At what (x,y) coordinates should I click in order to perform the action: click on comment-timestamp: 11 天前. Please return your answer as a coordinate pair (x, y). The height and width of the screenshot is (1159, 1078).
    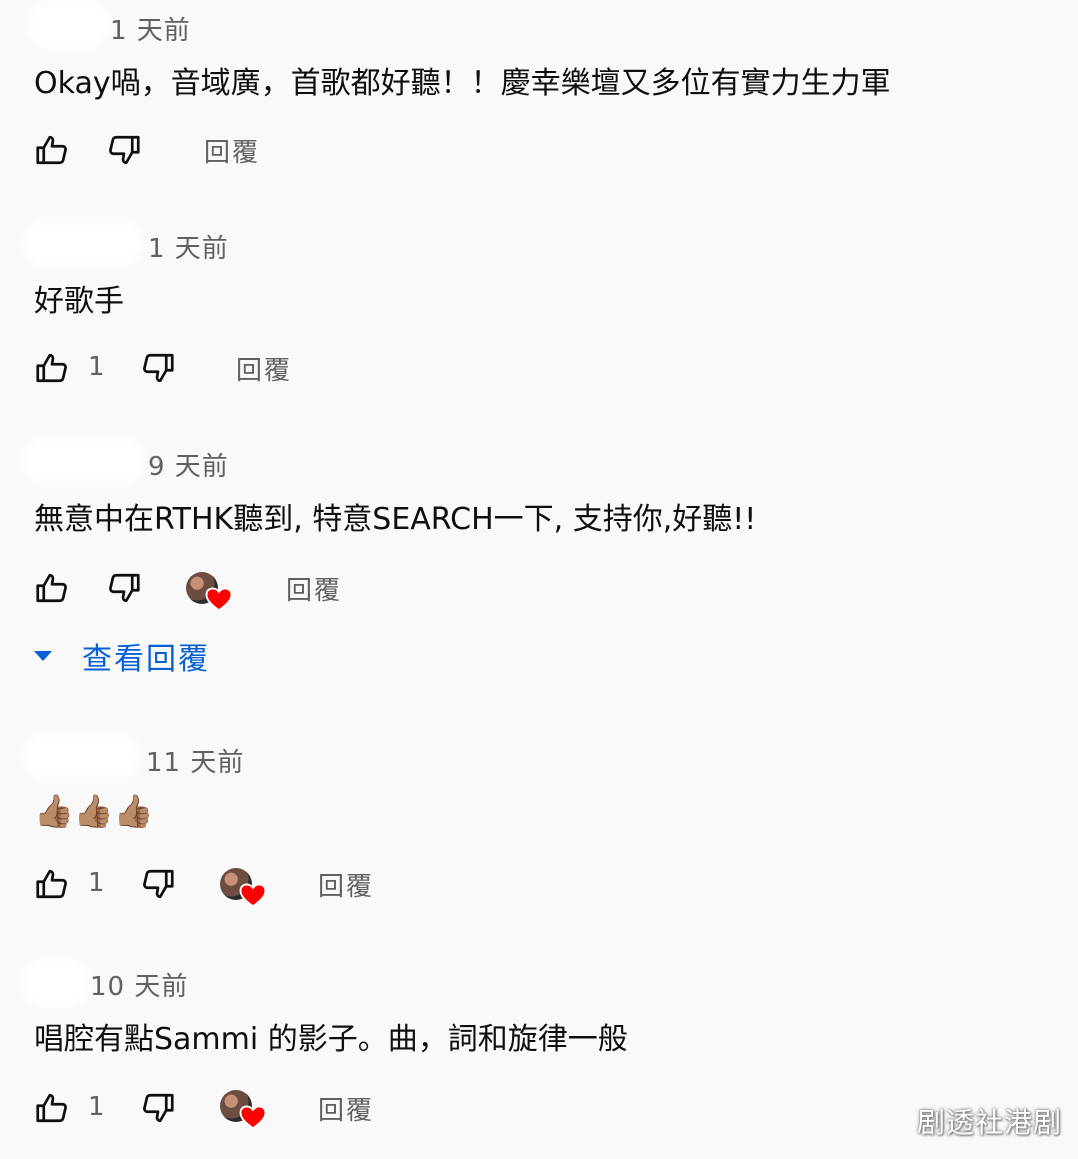
    Looking at the image, I should click on (195, 760).